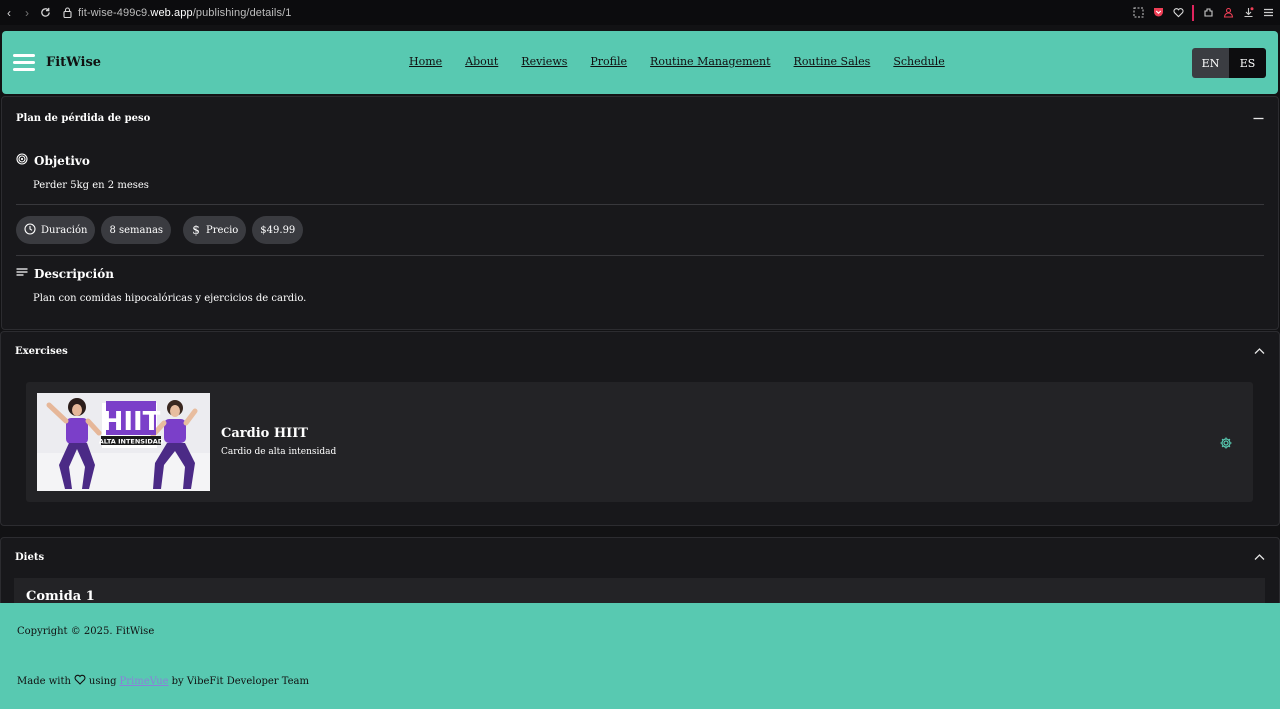 The height and width of the screenshot is (709, 1280). Describe the element at coordinates (74, 274) in the screenshot. I see `description-label: Descripción` at that location.